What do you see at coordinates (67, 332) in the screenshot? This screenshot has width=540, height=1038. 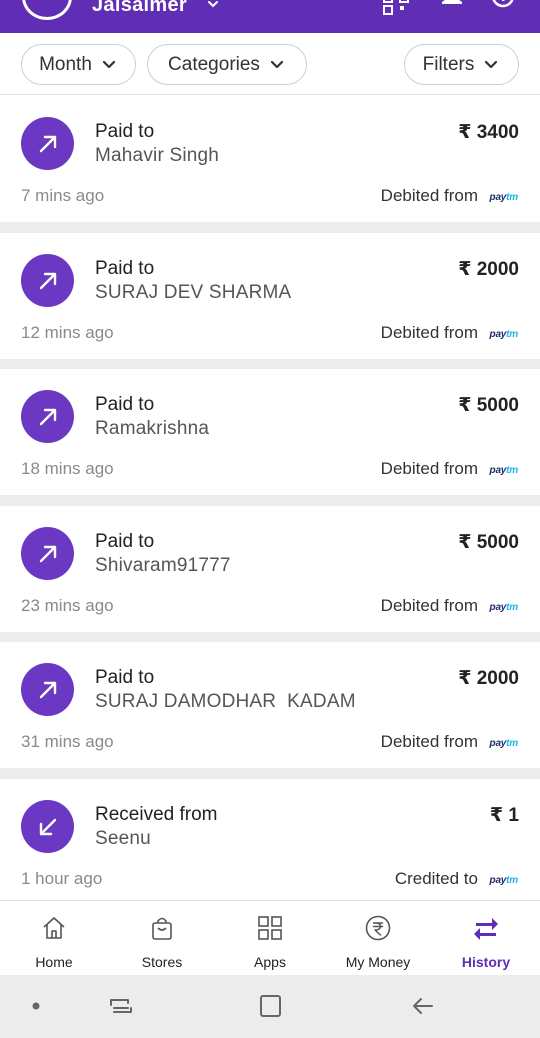 I see `transaction-time: 12 mins ago` at bounding box center [67, 332].